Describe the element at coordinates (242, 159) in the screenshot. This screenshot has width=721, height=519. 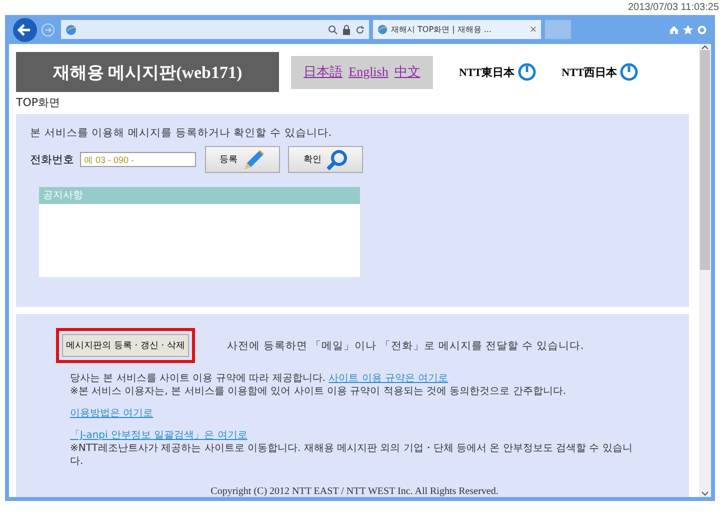
I see `register-button: 등록` at that location.